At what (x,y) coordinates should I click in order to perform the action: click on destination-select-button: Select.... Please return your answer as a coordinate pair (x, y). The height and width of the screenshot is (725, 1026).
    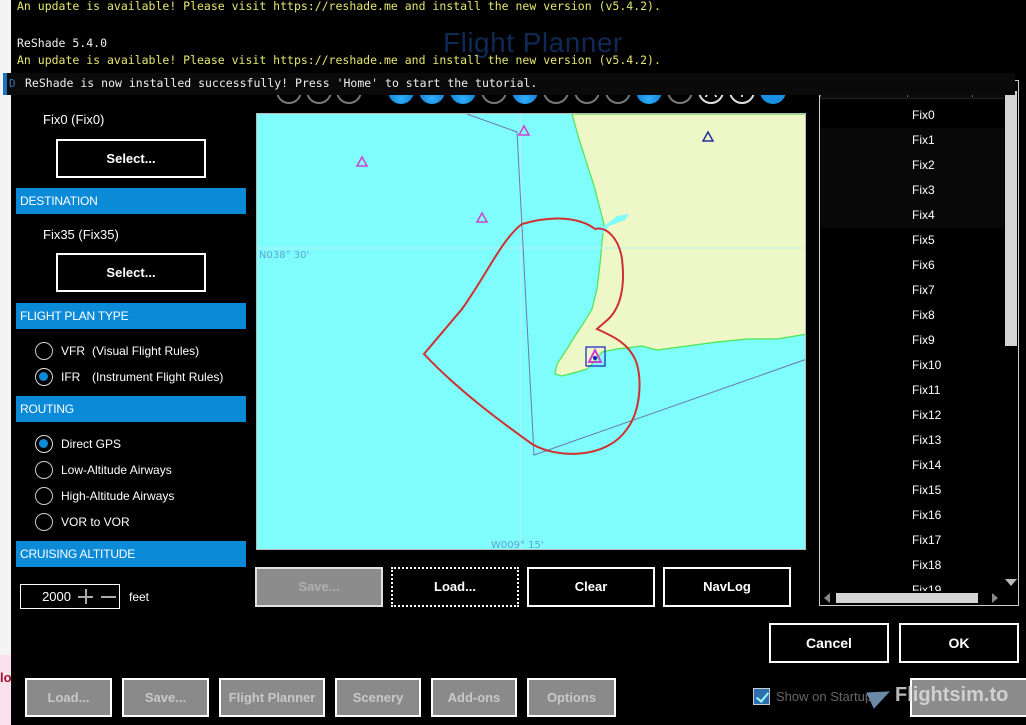
    Looking at the image, I should click on (131, 272).